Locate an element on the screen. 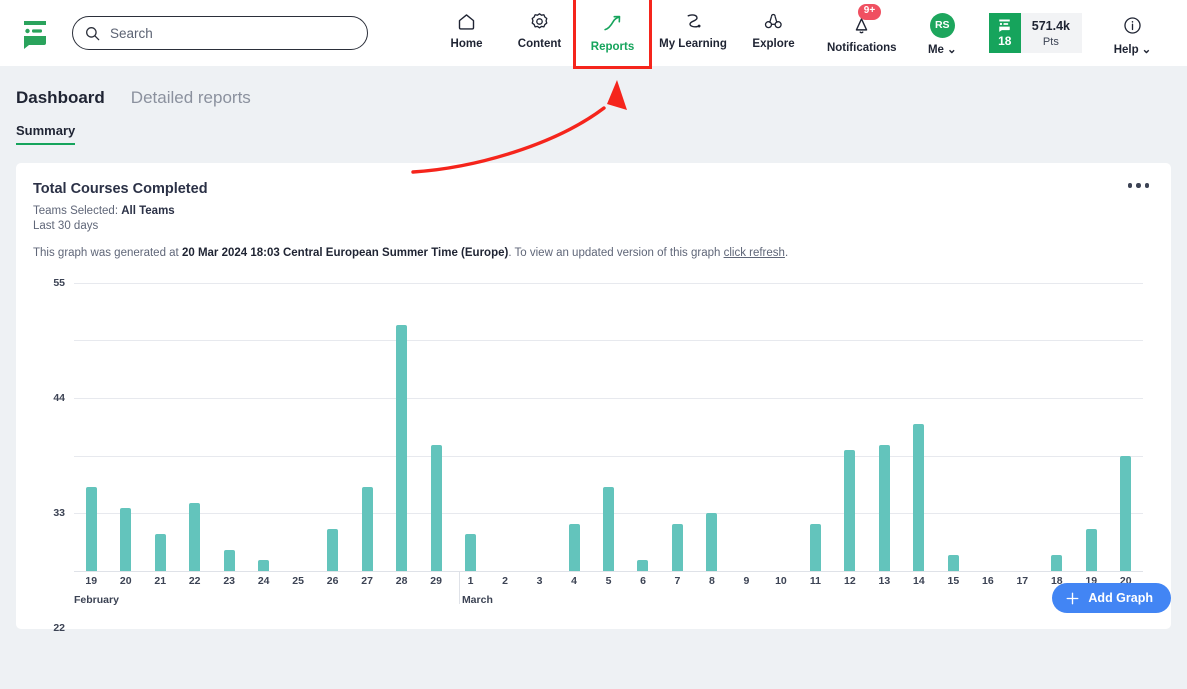  x-axis-tick-label: 10 is located at coordinates (781, 580).